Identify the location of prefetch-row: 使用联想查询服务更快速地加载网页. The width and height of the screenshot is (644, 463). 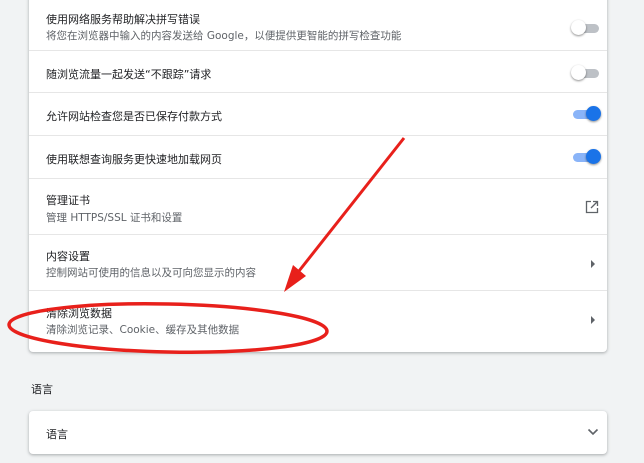
(318, 157).